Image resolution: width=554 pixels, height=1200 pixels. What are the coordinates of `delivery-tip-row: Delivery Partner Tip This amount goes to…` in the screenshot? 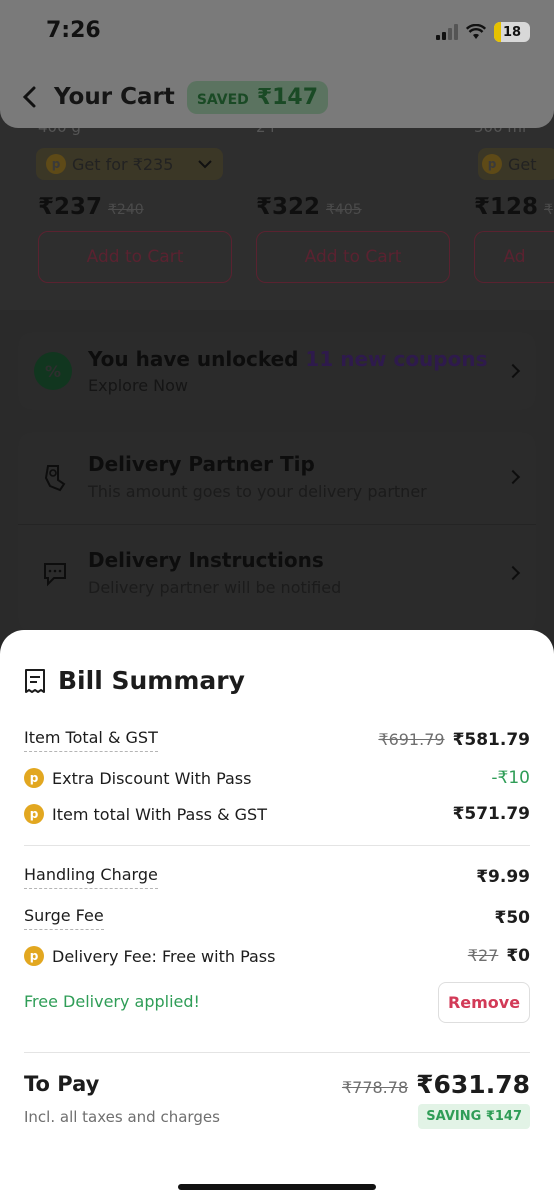 It's located at (277, 478).